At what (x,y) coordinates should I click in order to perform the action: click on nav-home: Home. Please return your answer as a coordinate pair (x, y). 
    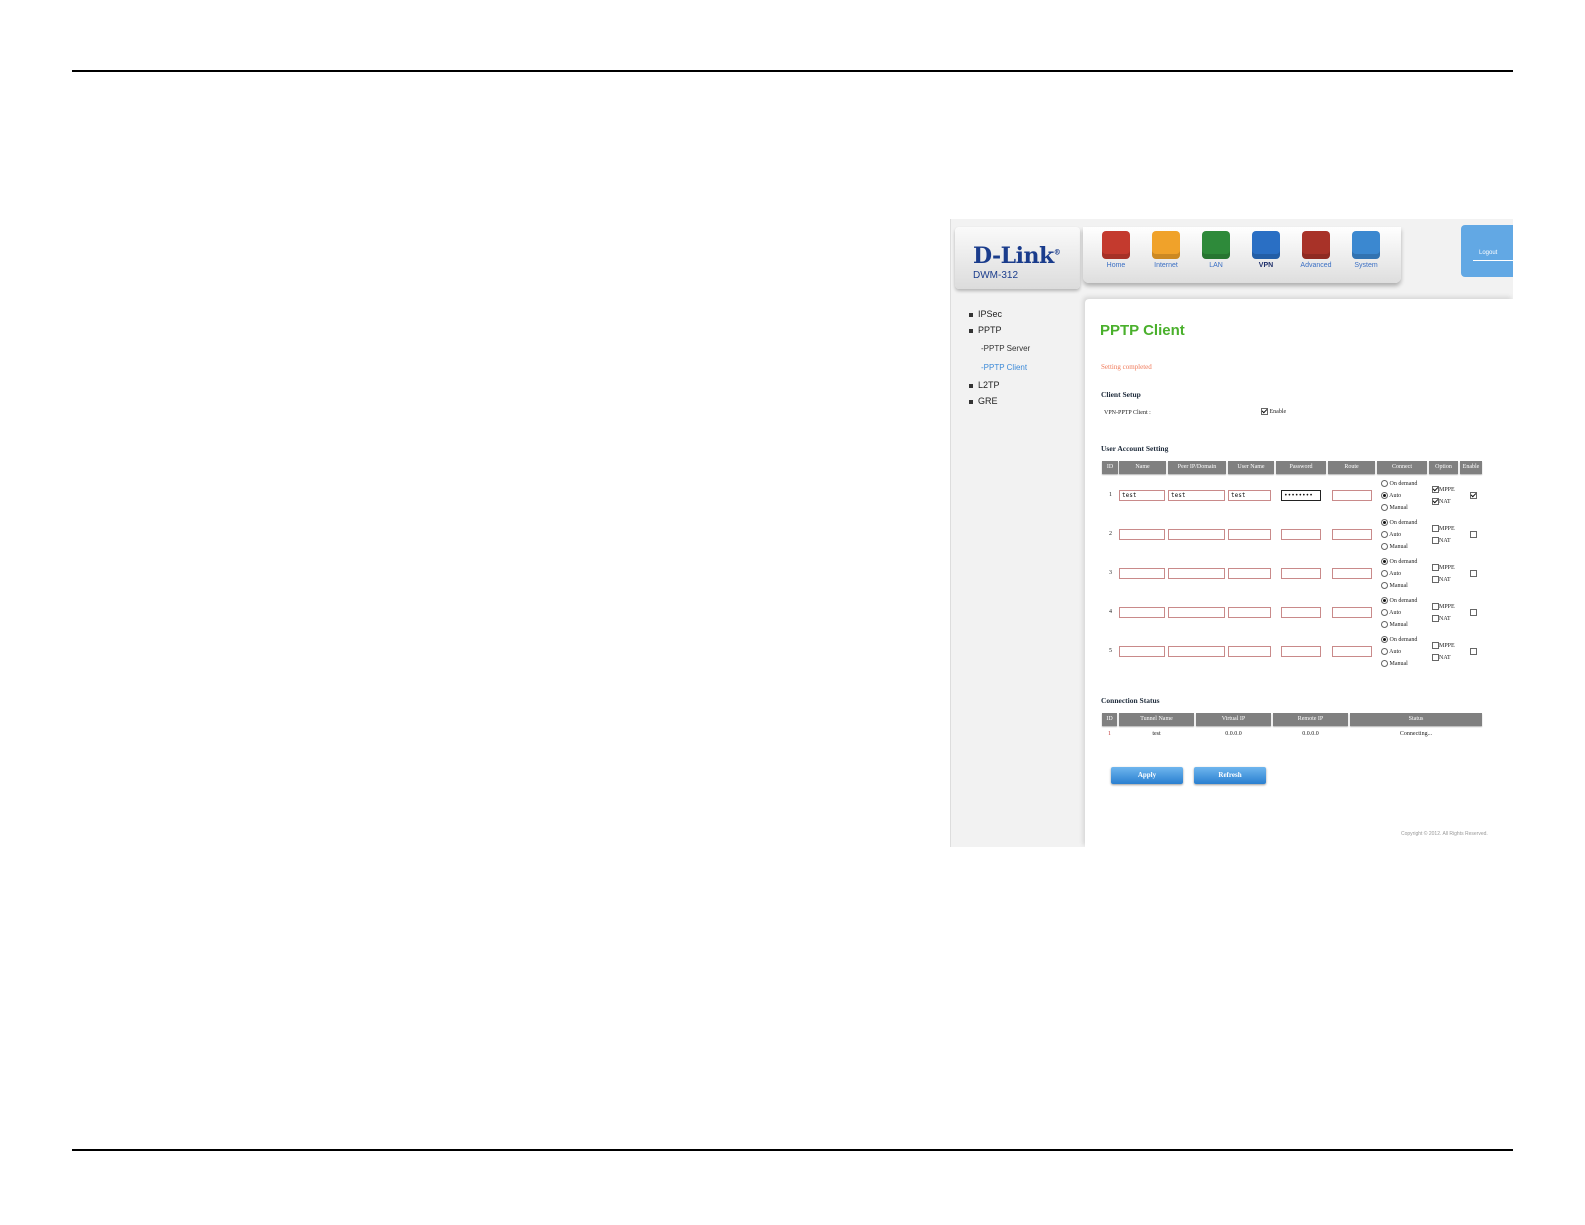
    Looking at the image, I should click on (1116, 250).